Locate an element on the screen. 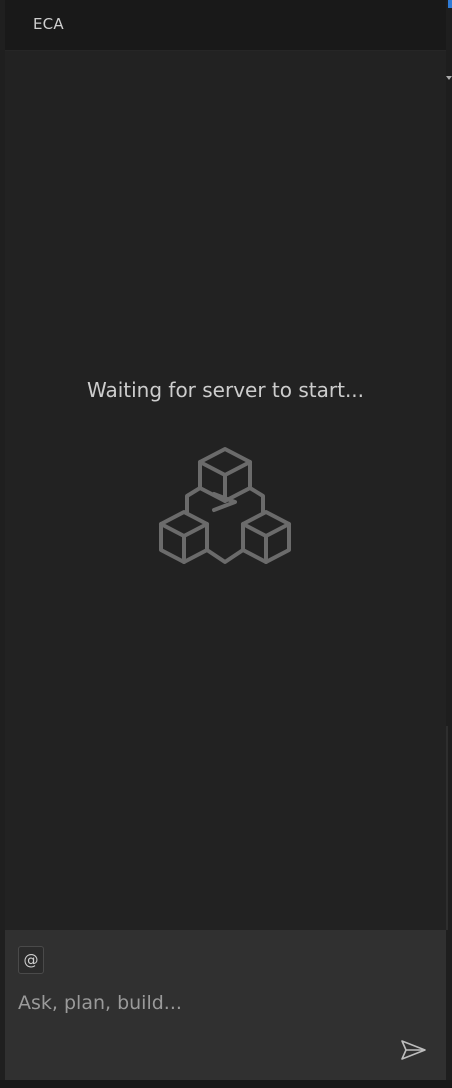  chat-composer: @ is located at coordinates (225, 1005).